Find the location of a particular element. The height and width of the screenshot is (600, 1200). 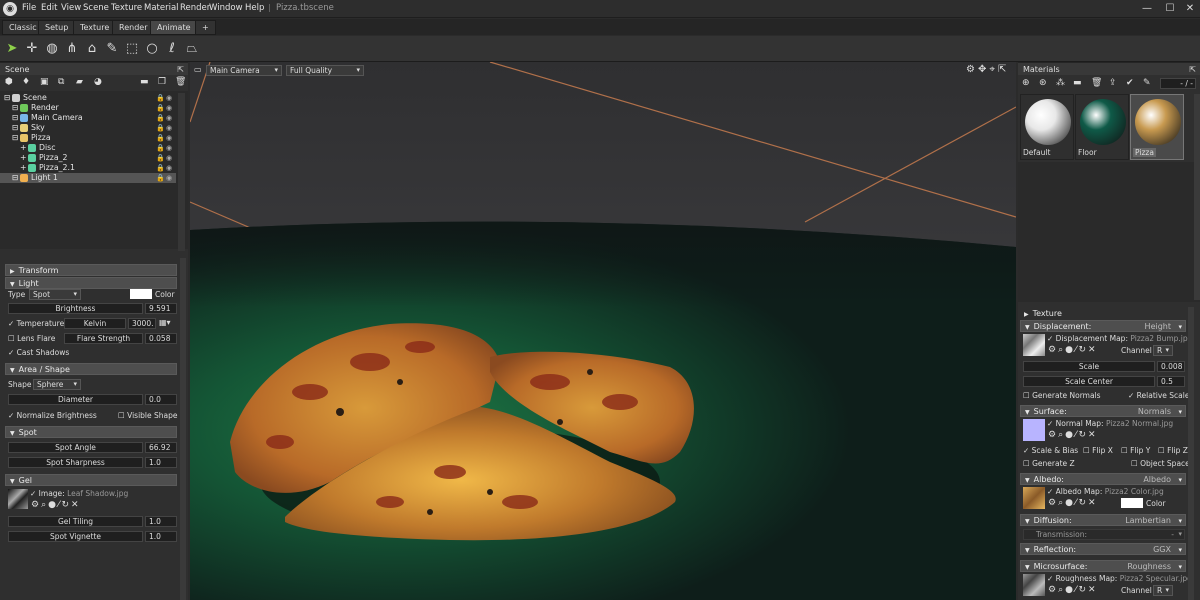

chevron-down-icon: ▾ is located at coordinates (1180, 480).